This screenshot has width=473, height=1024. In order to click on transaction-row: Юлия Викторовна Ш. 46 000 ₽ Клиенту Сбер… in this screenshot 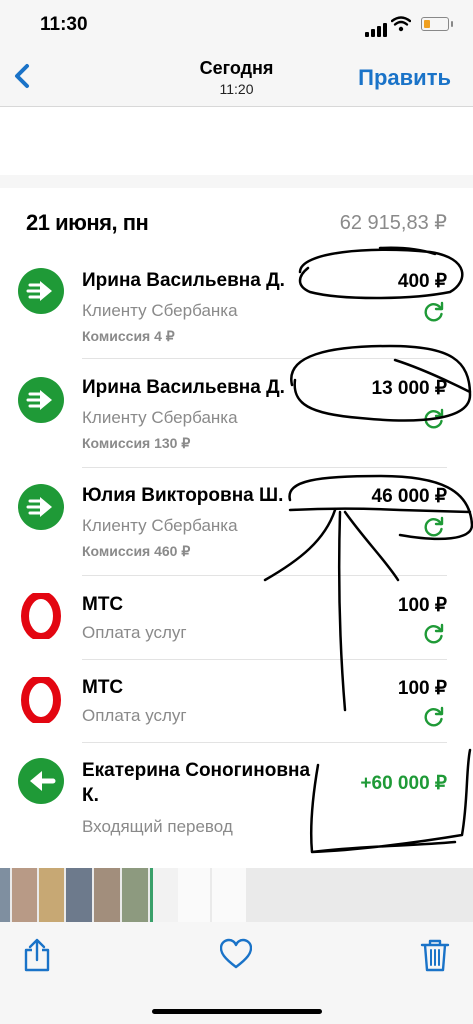, I will do `click(236, 522)`.